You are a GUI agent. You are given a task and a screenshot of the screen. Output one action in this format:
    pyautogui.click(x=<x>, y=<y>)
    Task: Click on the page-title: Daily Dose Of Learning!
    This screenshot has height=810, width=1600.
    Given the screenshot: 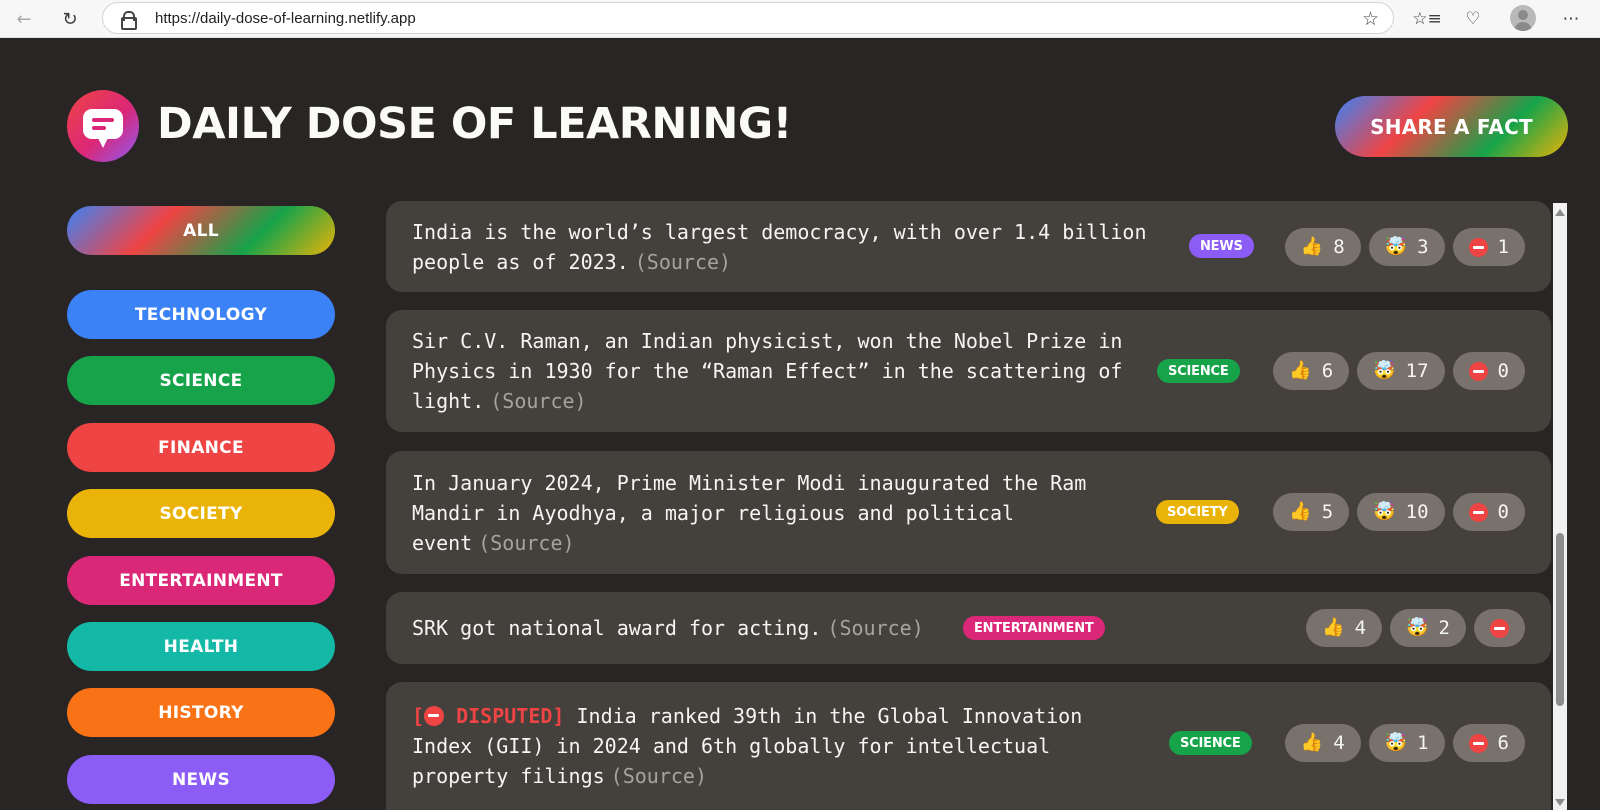 What is the action you would take?
    pyautogui.click(x=474, y=124)
    